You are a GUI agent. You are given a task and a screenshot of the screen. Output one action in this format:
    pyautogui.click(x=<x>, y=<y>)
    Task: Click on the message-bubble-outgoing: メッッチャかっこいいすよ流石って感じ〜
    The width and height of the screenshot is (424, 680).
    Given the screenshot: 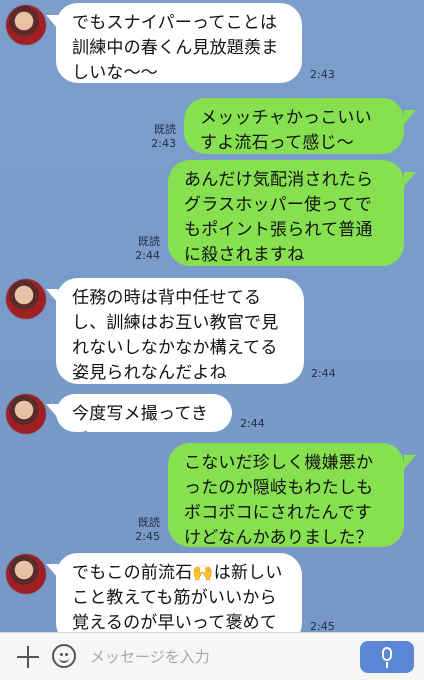 What is the action you would take?
    pyautogui.click(x=294, y=126)
    